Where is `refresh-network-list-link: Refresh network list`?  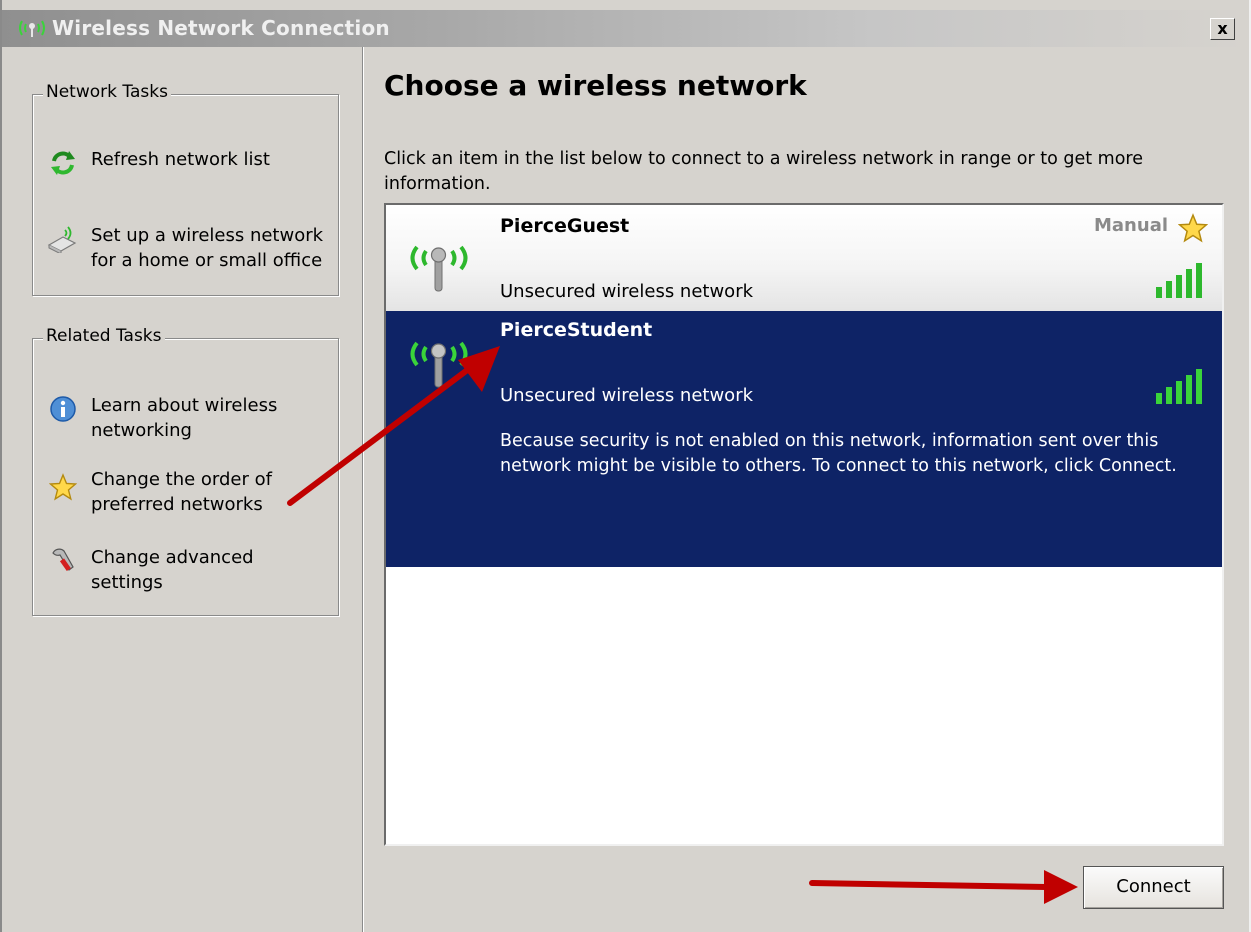
refresh-network-list-link: Refresh network list is located at coordinates (189, 162).